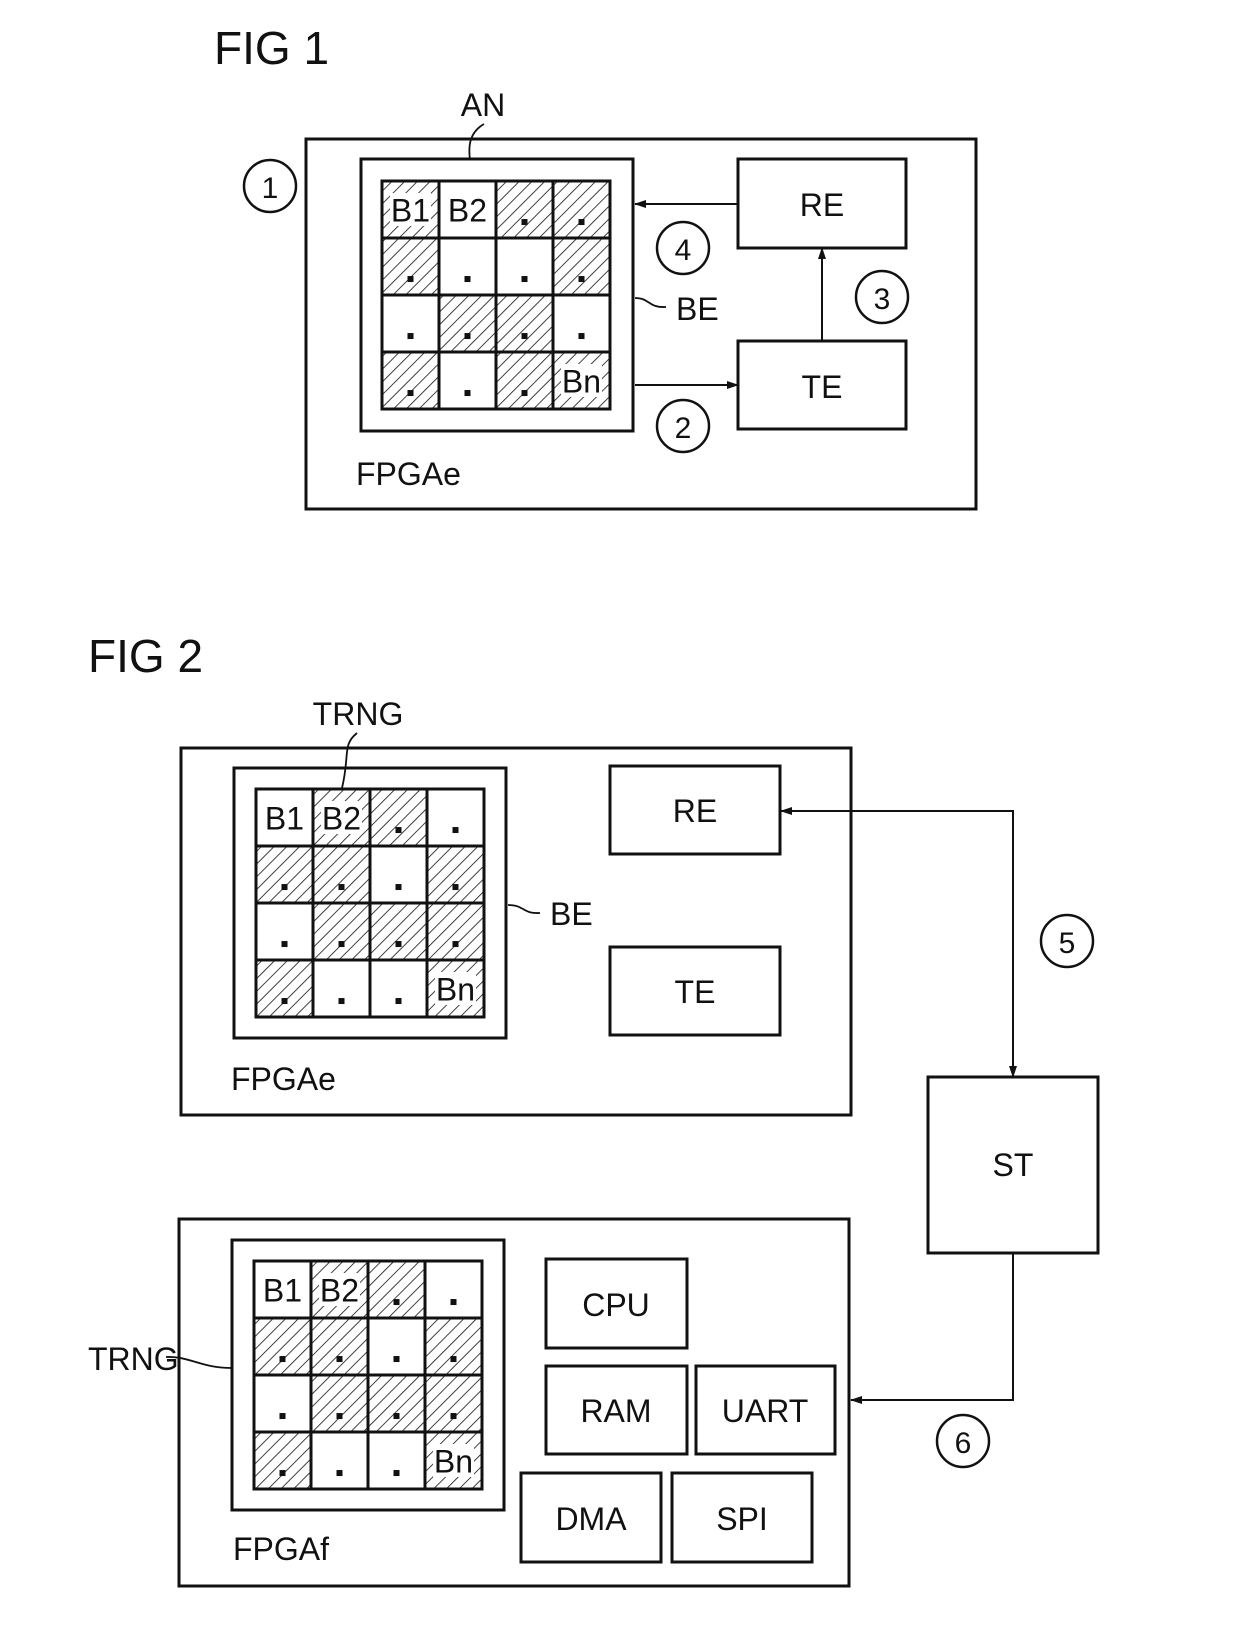 The image size is (1240, 1639). What do you see at coordinates (822, 205) in the screenshot?
I see `fig1-re-label: RE` at bounding box center [822, 205].